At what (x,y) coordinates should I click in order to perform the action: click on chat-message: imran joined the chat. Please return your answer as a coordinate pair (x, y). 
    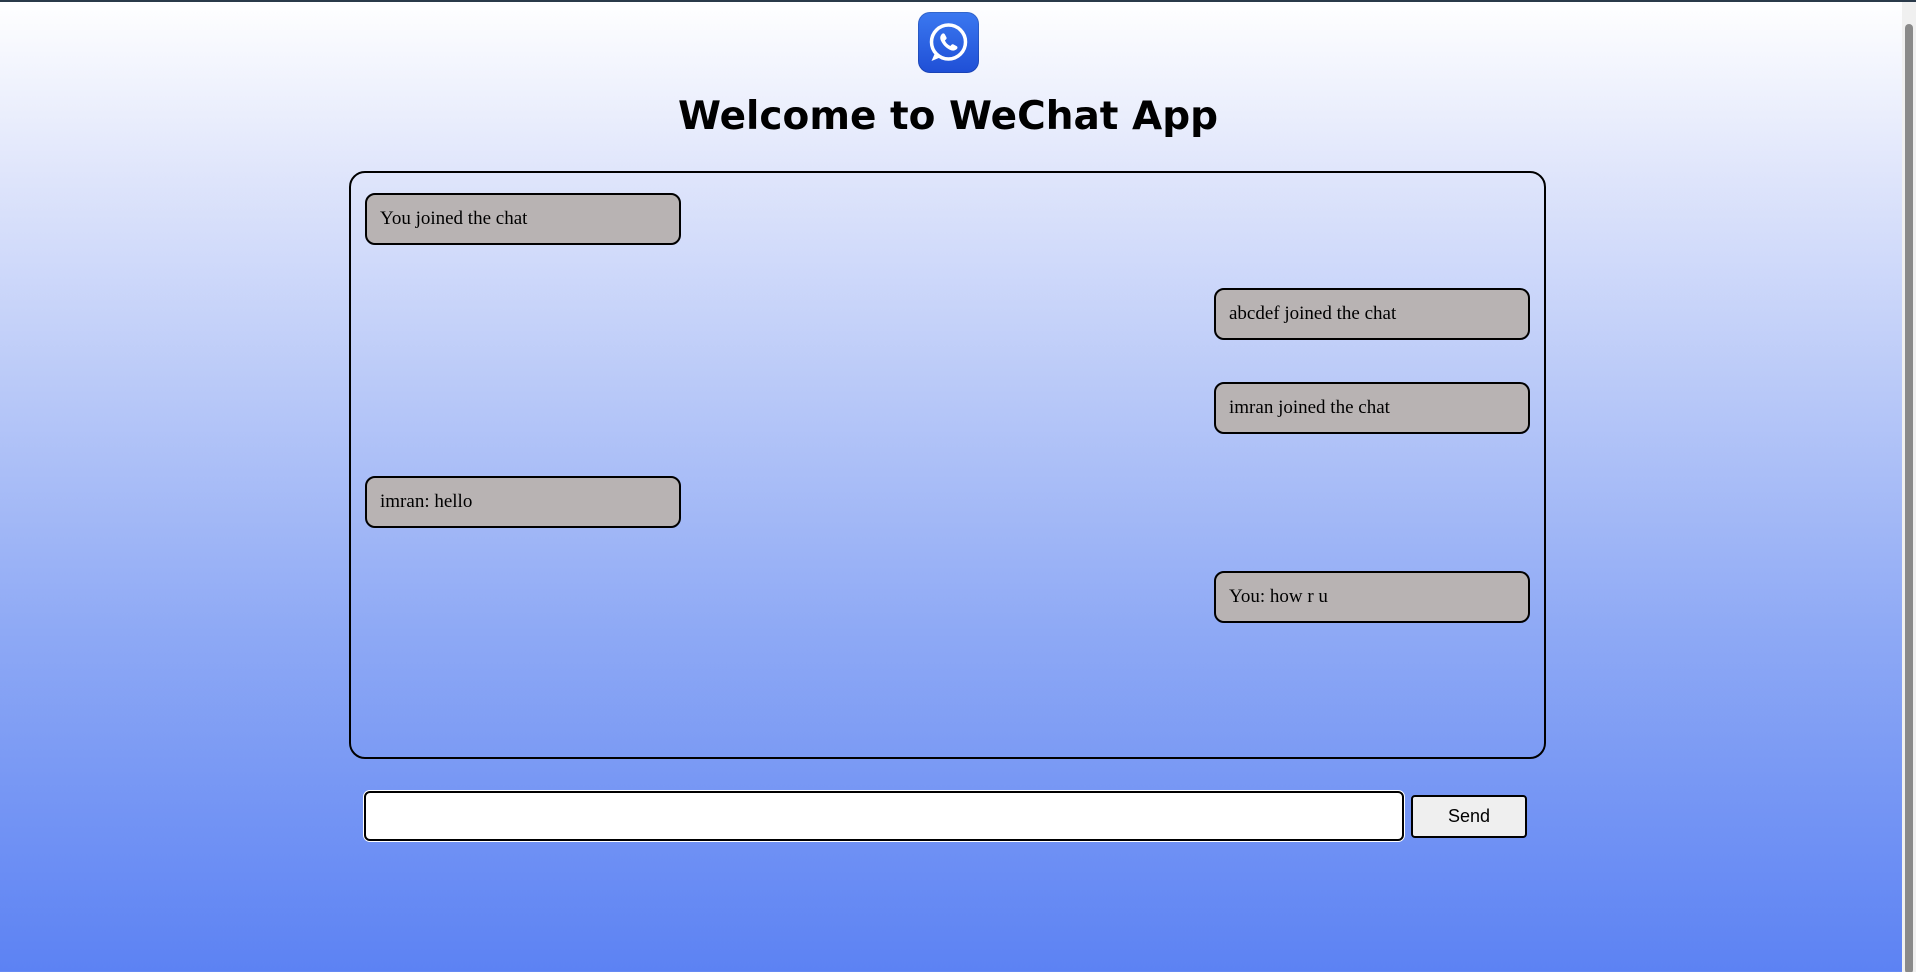
    Looking at the image, I should click on (1372, 408).